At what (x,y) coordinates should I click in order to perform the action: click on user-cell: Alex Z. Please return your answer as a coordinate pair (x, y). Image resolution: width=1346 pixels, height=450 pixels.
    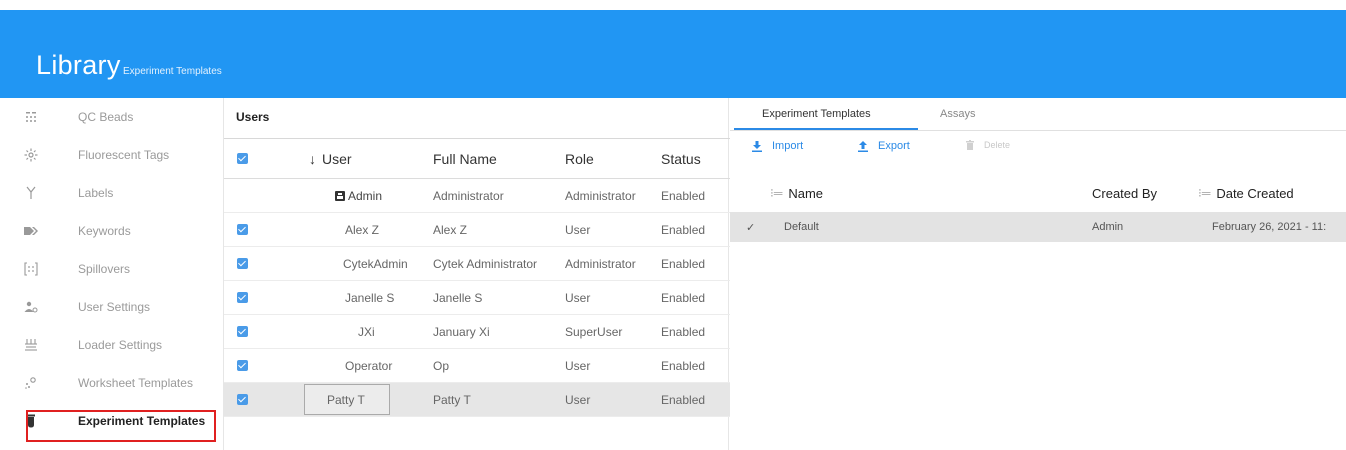
    Looking at the image, I should click on (362, 229).